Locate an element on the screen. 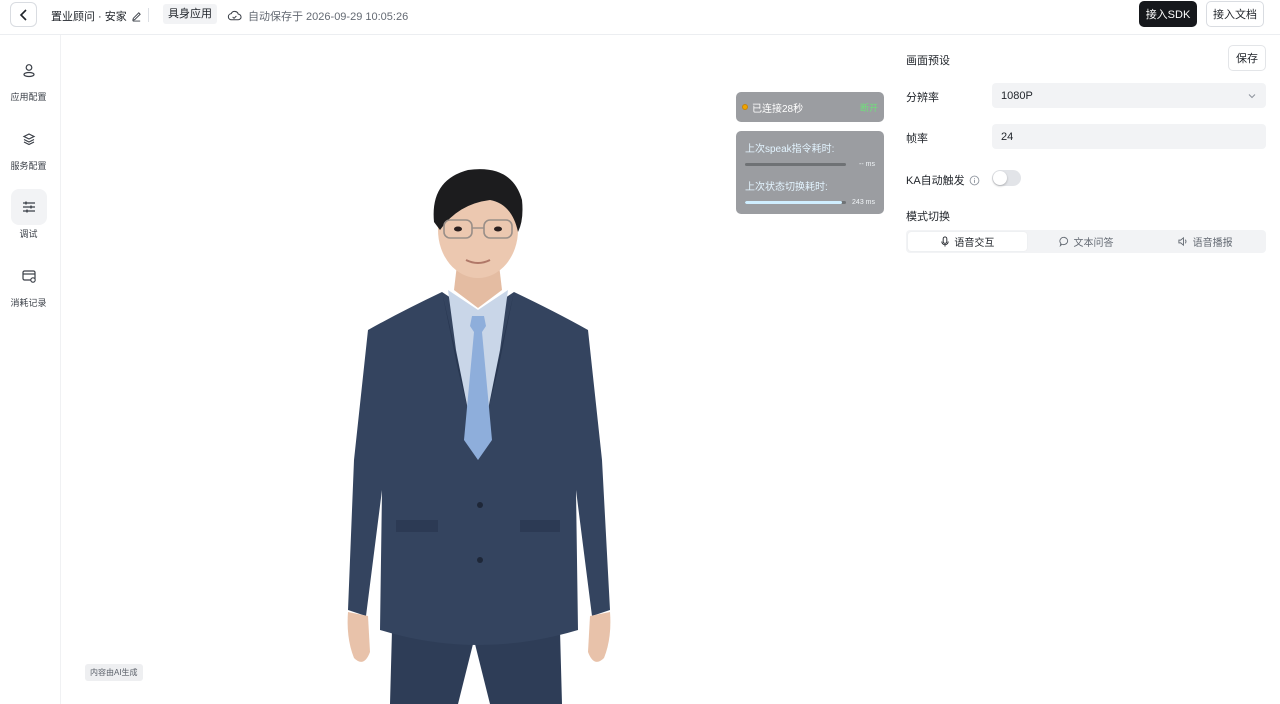 The height and width of the screenshot is (704, 1280). ai-generated-badge: 内容由AI生成 is located at coordinates (114, 672).